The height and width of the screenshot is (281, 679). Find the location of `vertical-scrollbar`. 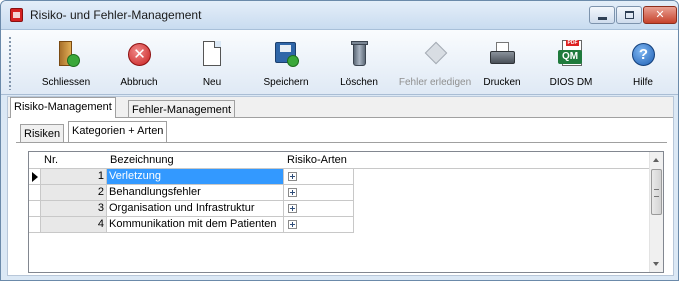

vertical-scrollbar is located at coordinates (656, 212).